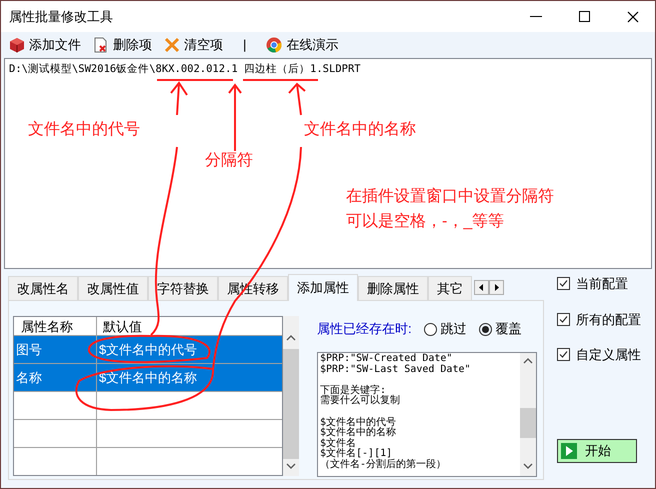 Image resolution: width=656 pixels, height=489 pixels. I want to click on tab: 改属性名, so click(43, 288).